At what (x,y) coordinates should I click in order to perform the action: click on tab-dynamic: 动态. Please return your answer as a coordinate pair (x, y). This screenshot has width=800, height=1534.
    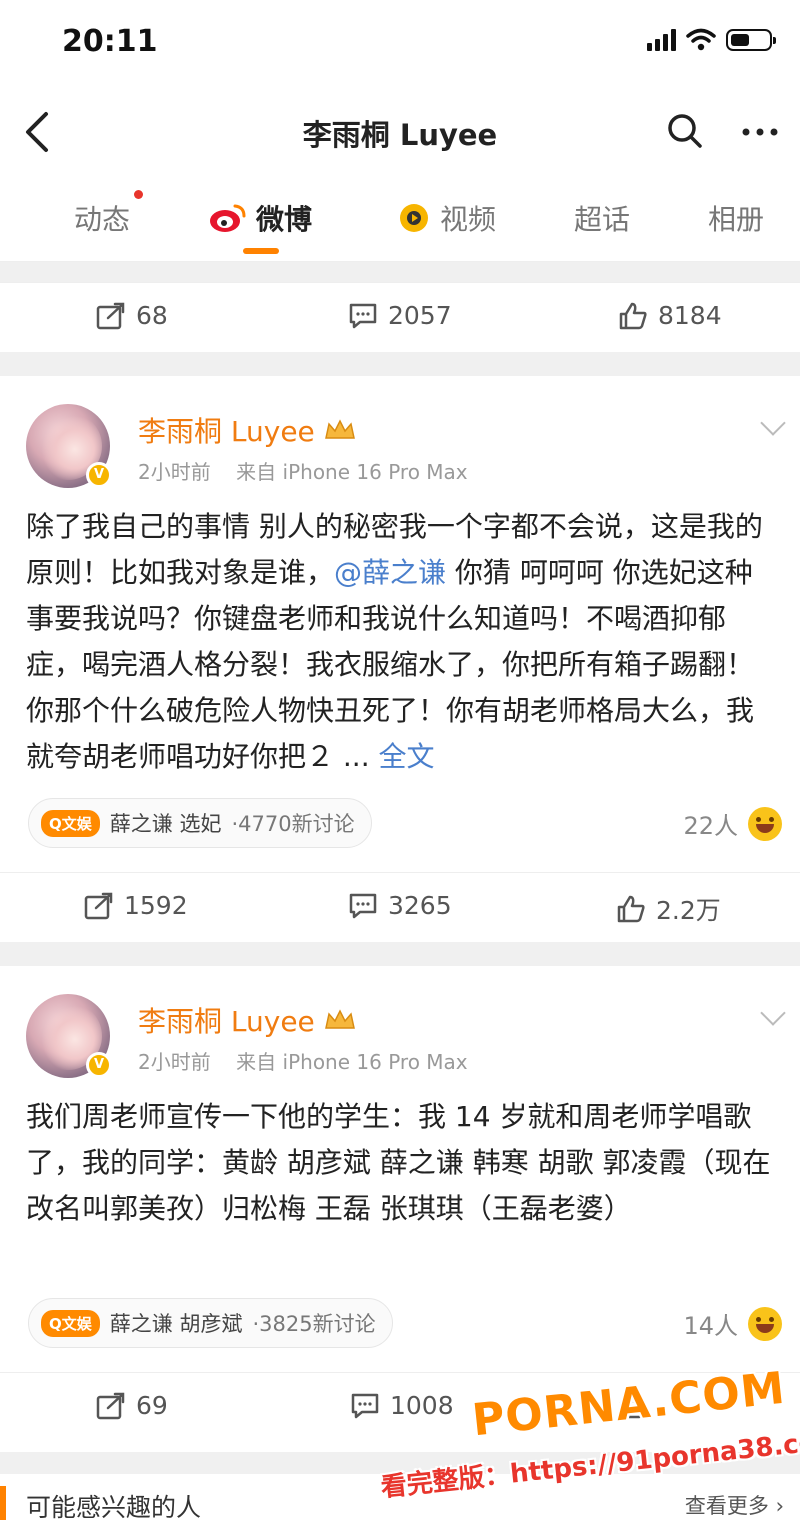
    Looking at the image, I should click on (102, 218).